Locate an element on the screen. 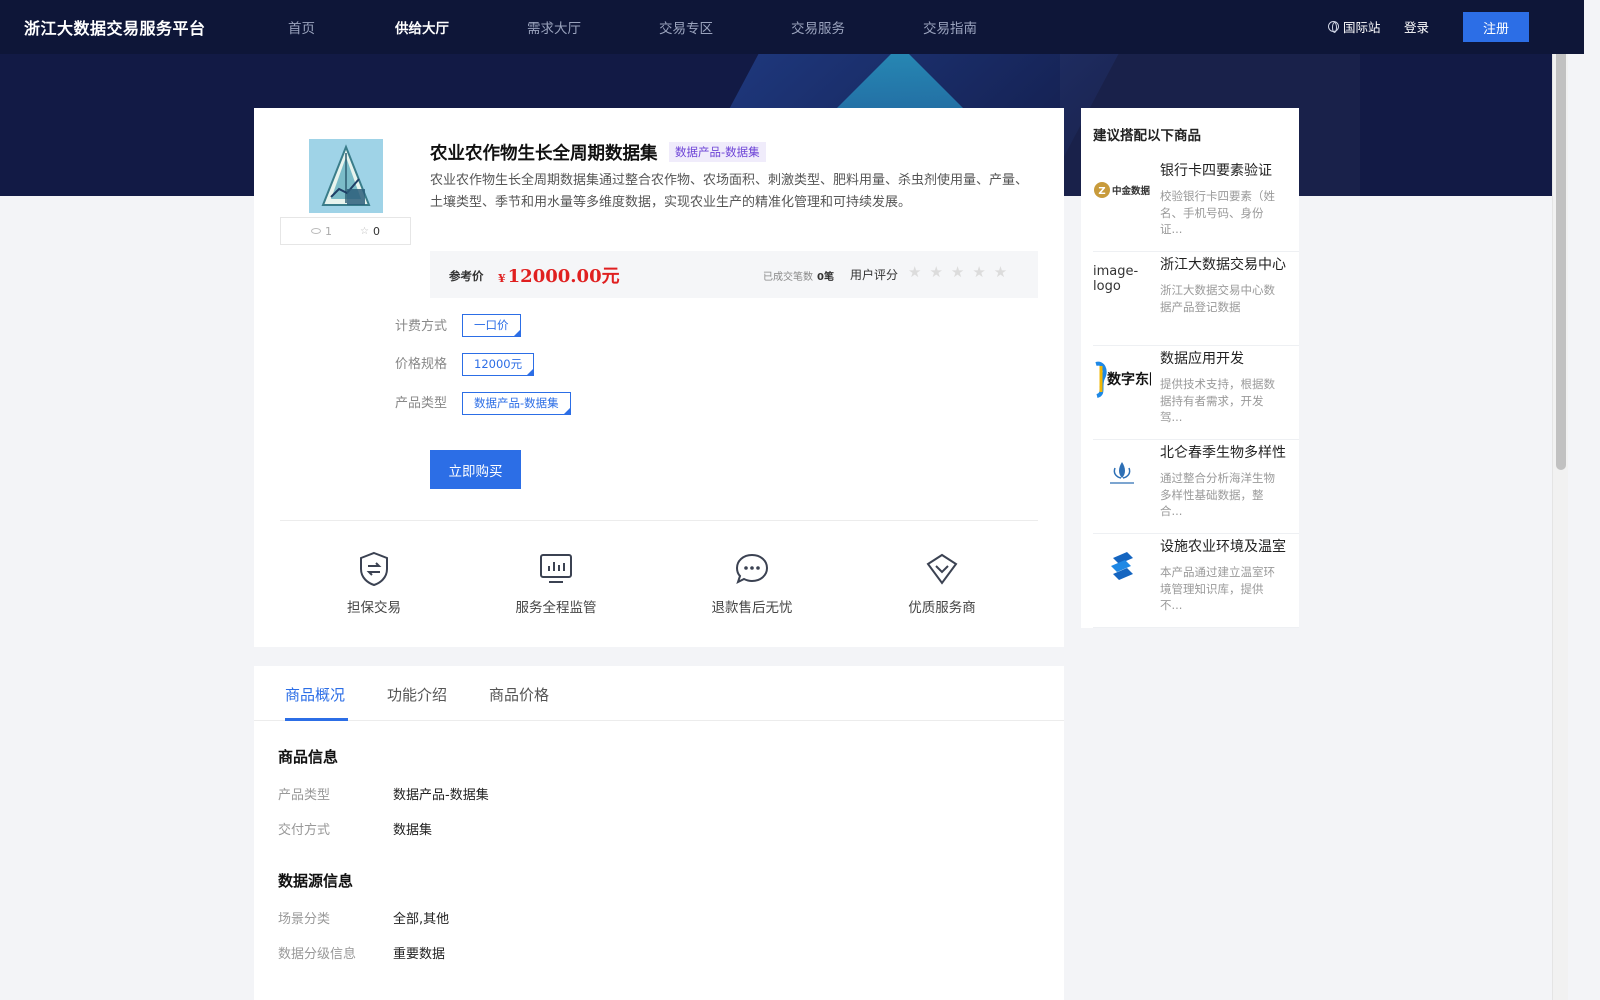  divider is located at coordinates (659, 520).